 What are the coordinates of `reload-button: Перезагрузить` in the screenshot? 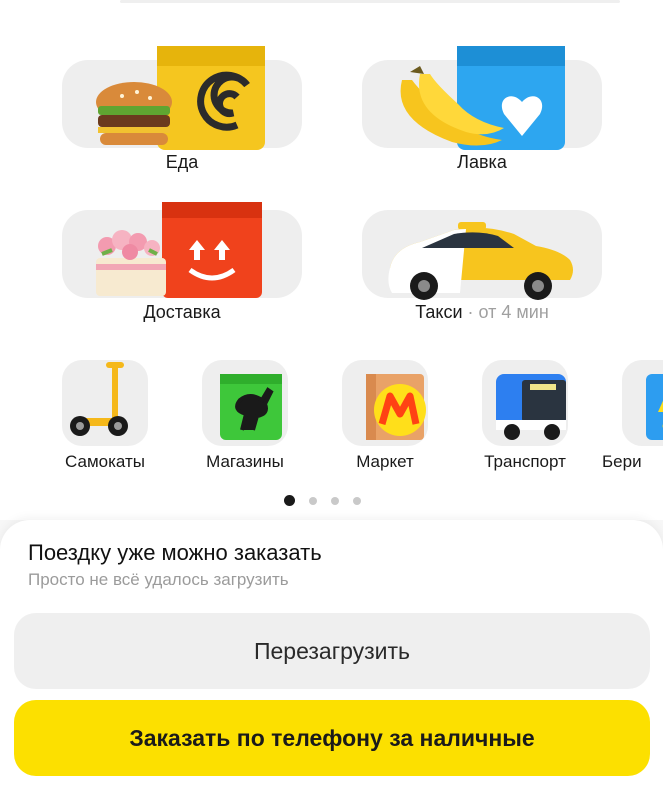 It's located at (332, 651).